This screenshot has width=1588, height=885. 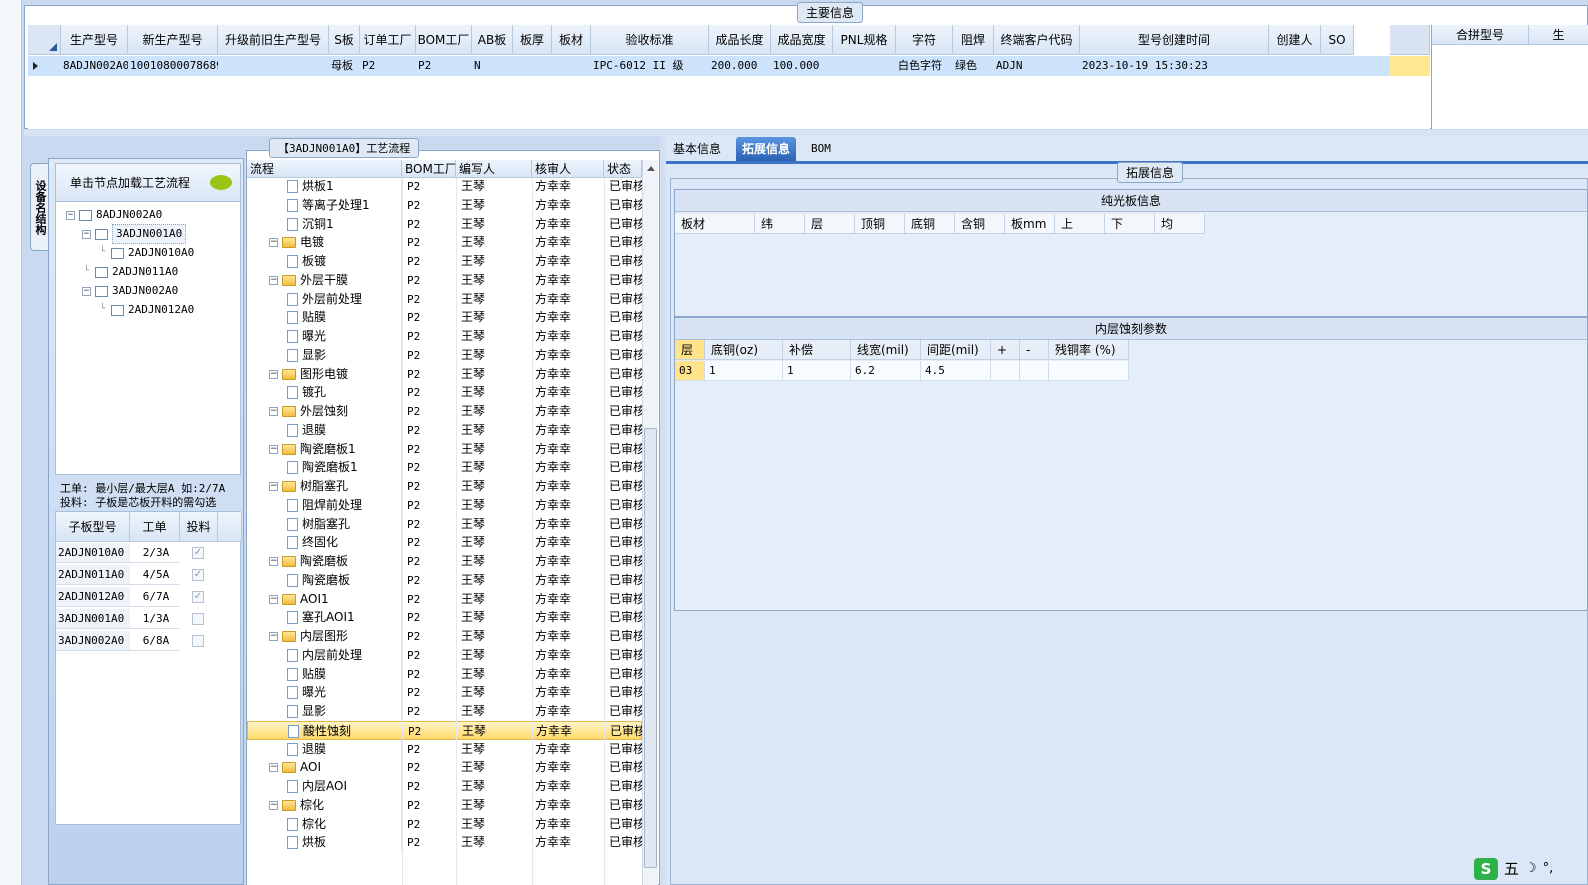 I want to click on process-row: 烘板 P2 王琴 方幸幸 已审核, so click(x=444, y=843).